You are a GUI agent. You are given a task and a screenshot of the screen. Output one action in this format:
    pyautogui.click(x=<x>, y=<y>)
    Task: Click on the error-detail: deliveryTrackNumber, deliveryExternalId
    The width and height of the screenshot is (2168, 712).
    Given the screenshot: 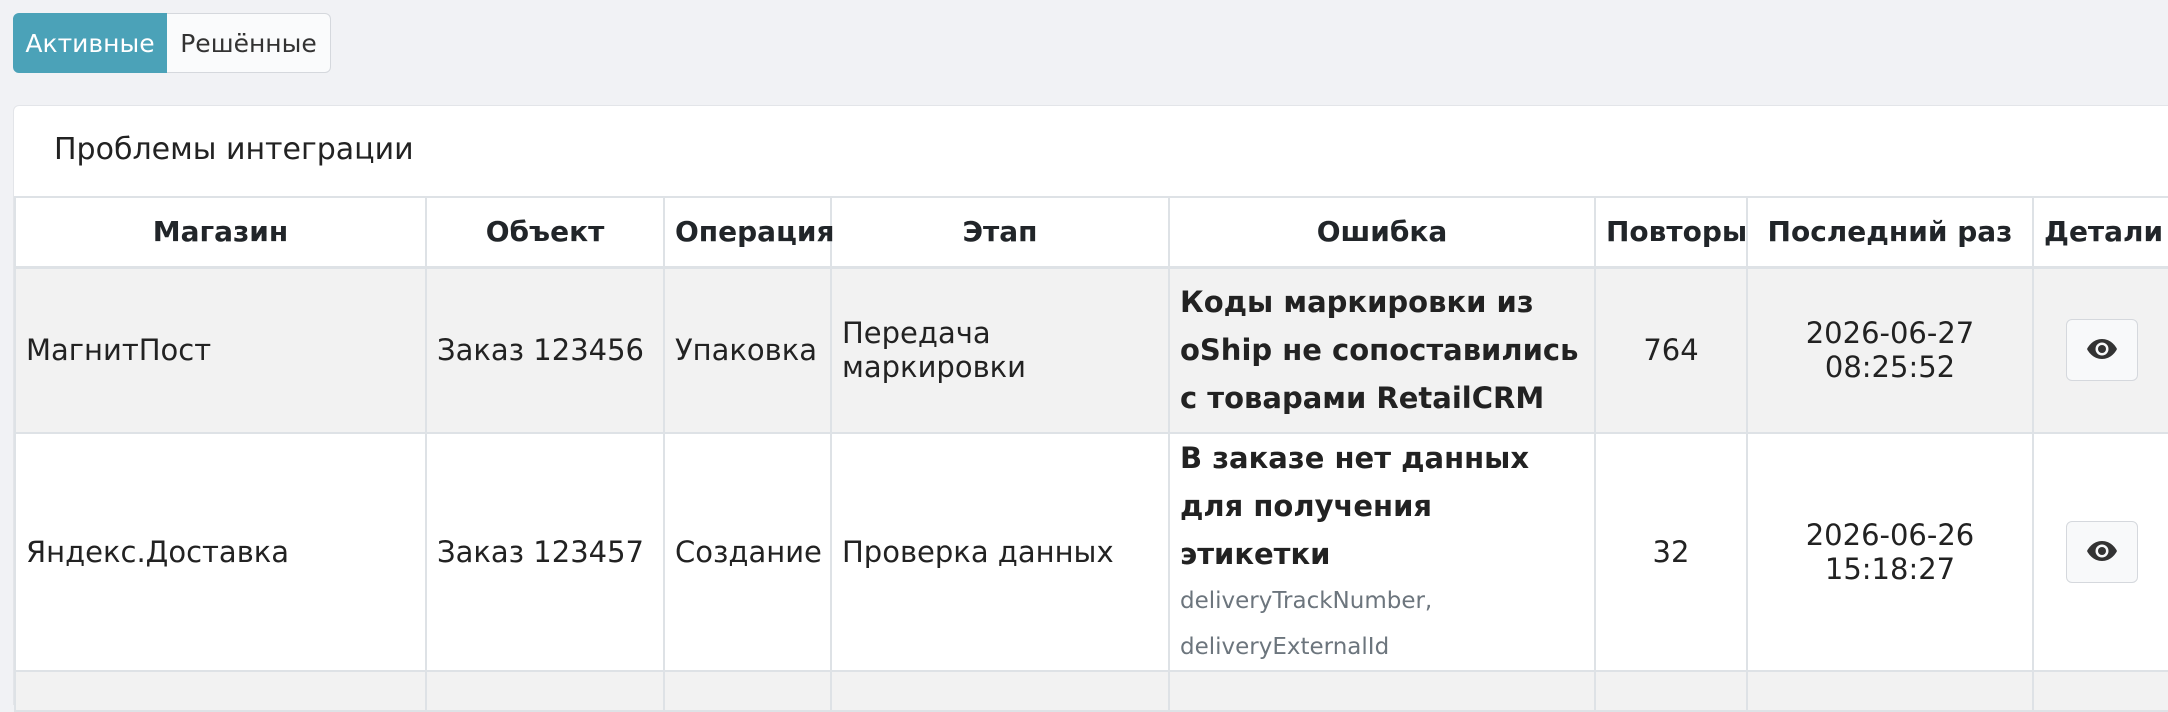 What is the action you would take?
    pyautogui.click(x=1306, y=624)
    